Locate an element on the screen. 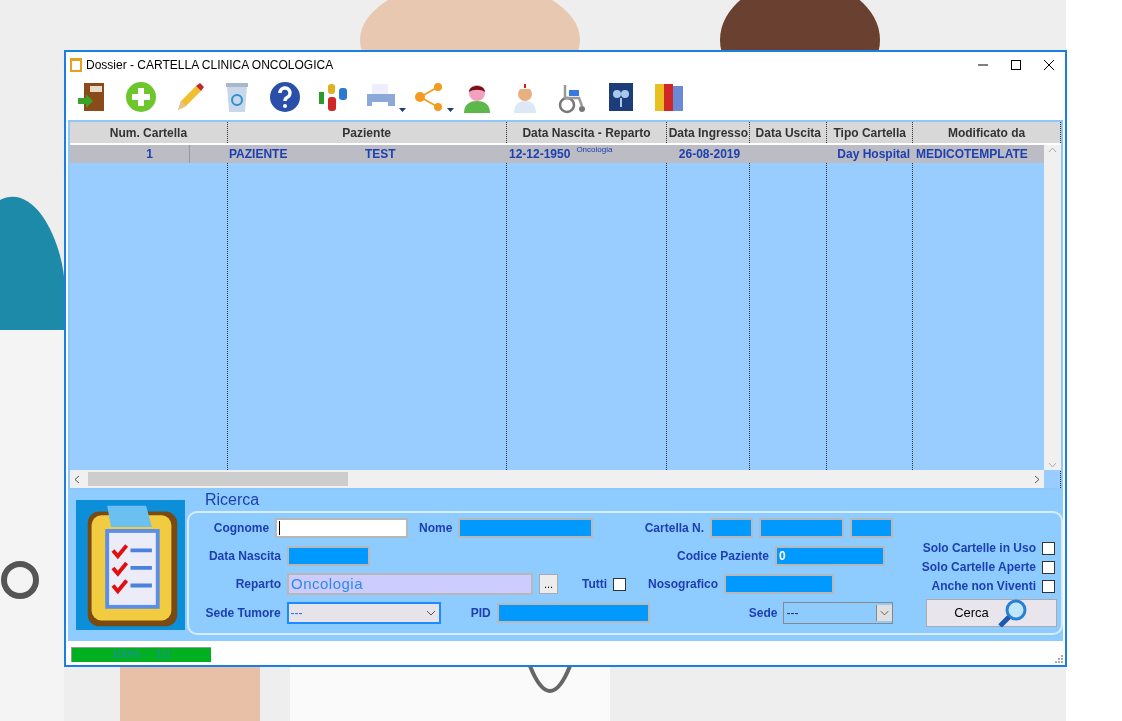 The height and width of the screenshot is (721, 1122). search-button: Cerca is located at coordinates (991, 613).